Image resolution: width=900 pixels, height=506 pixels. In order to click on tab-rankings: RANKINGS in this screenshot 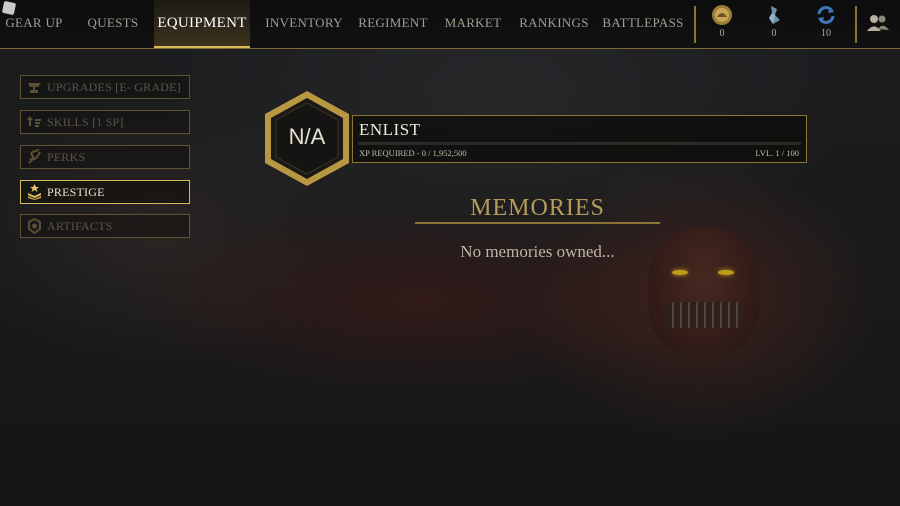, I will do `click(554, 24)`.